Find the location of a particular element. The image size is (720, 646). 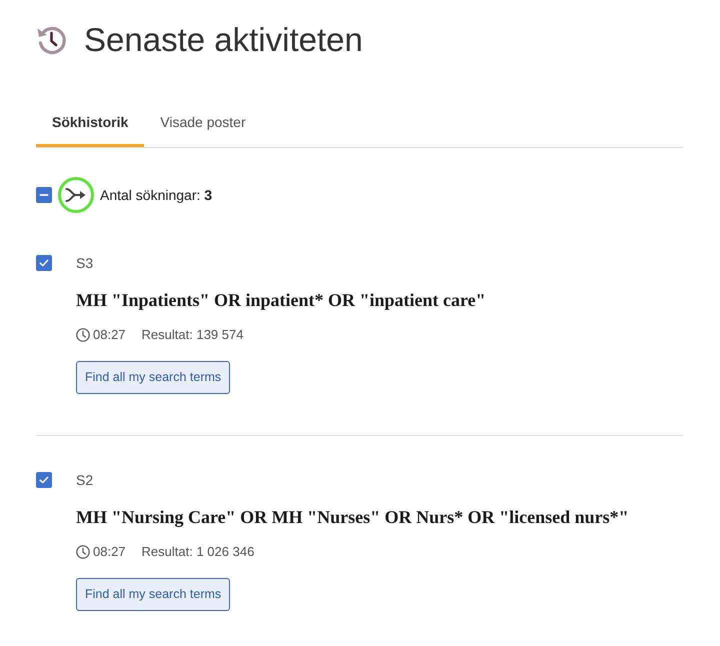

tab: Visade poster is located at coordinates (203, 125).